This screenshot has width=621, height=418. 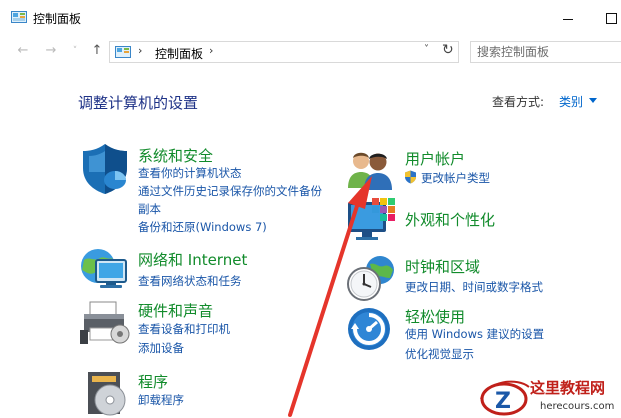 What do you see at coordinates (442, 266) in the screenshot?
I see `category-title-clock-region: 时钟和区域` at bounding box center [442, 266].